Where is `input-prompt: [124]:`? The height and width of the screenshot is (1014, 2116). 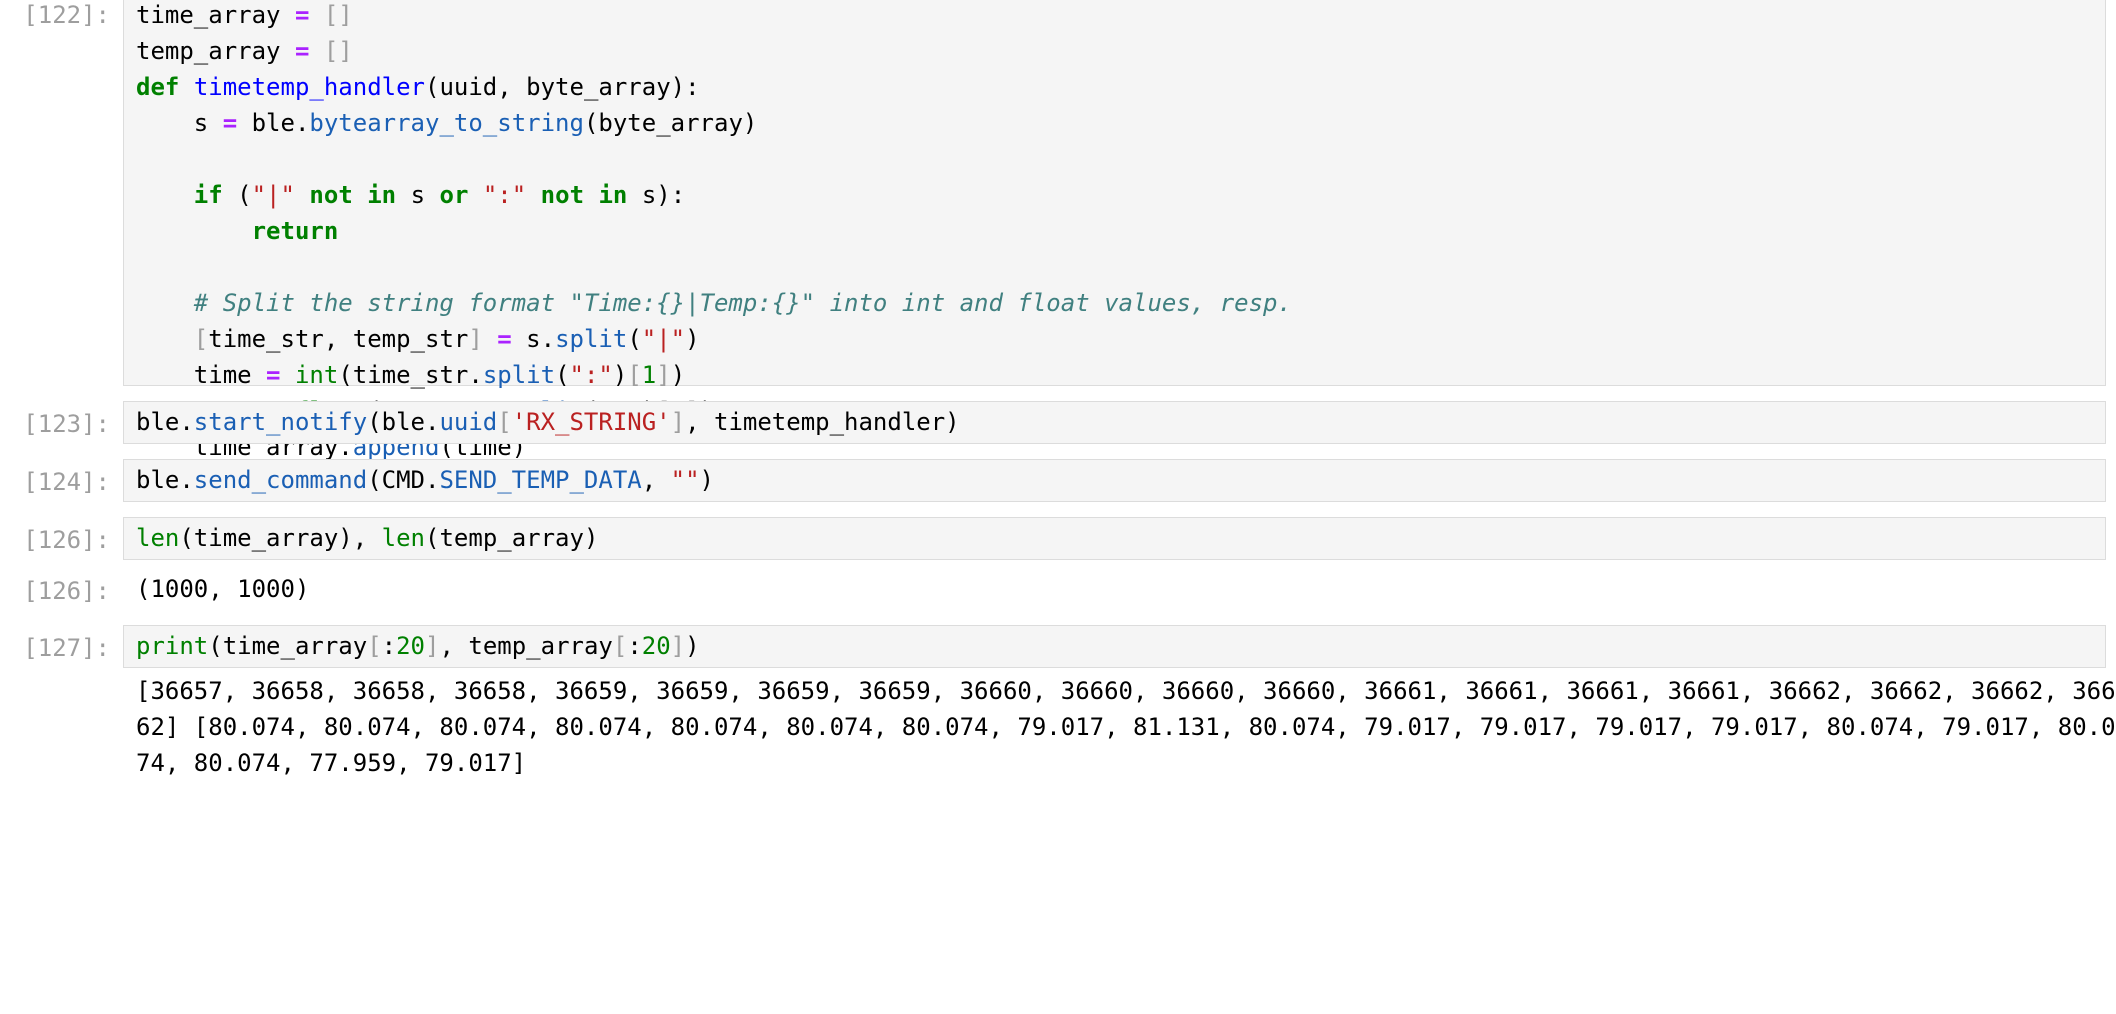
input-prompt: [124]: is located at coordinates (66, 482).